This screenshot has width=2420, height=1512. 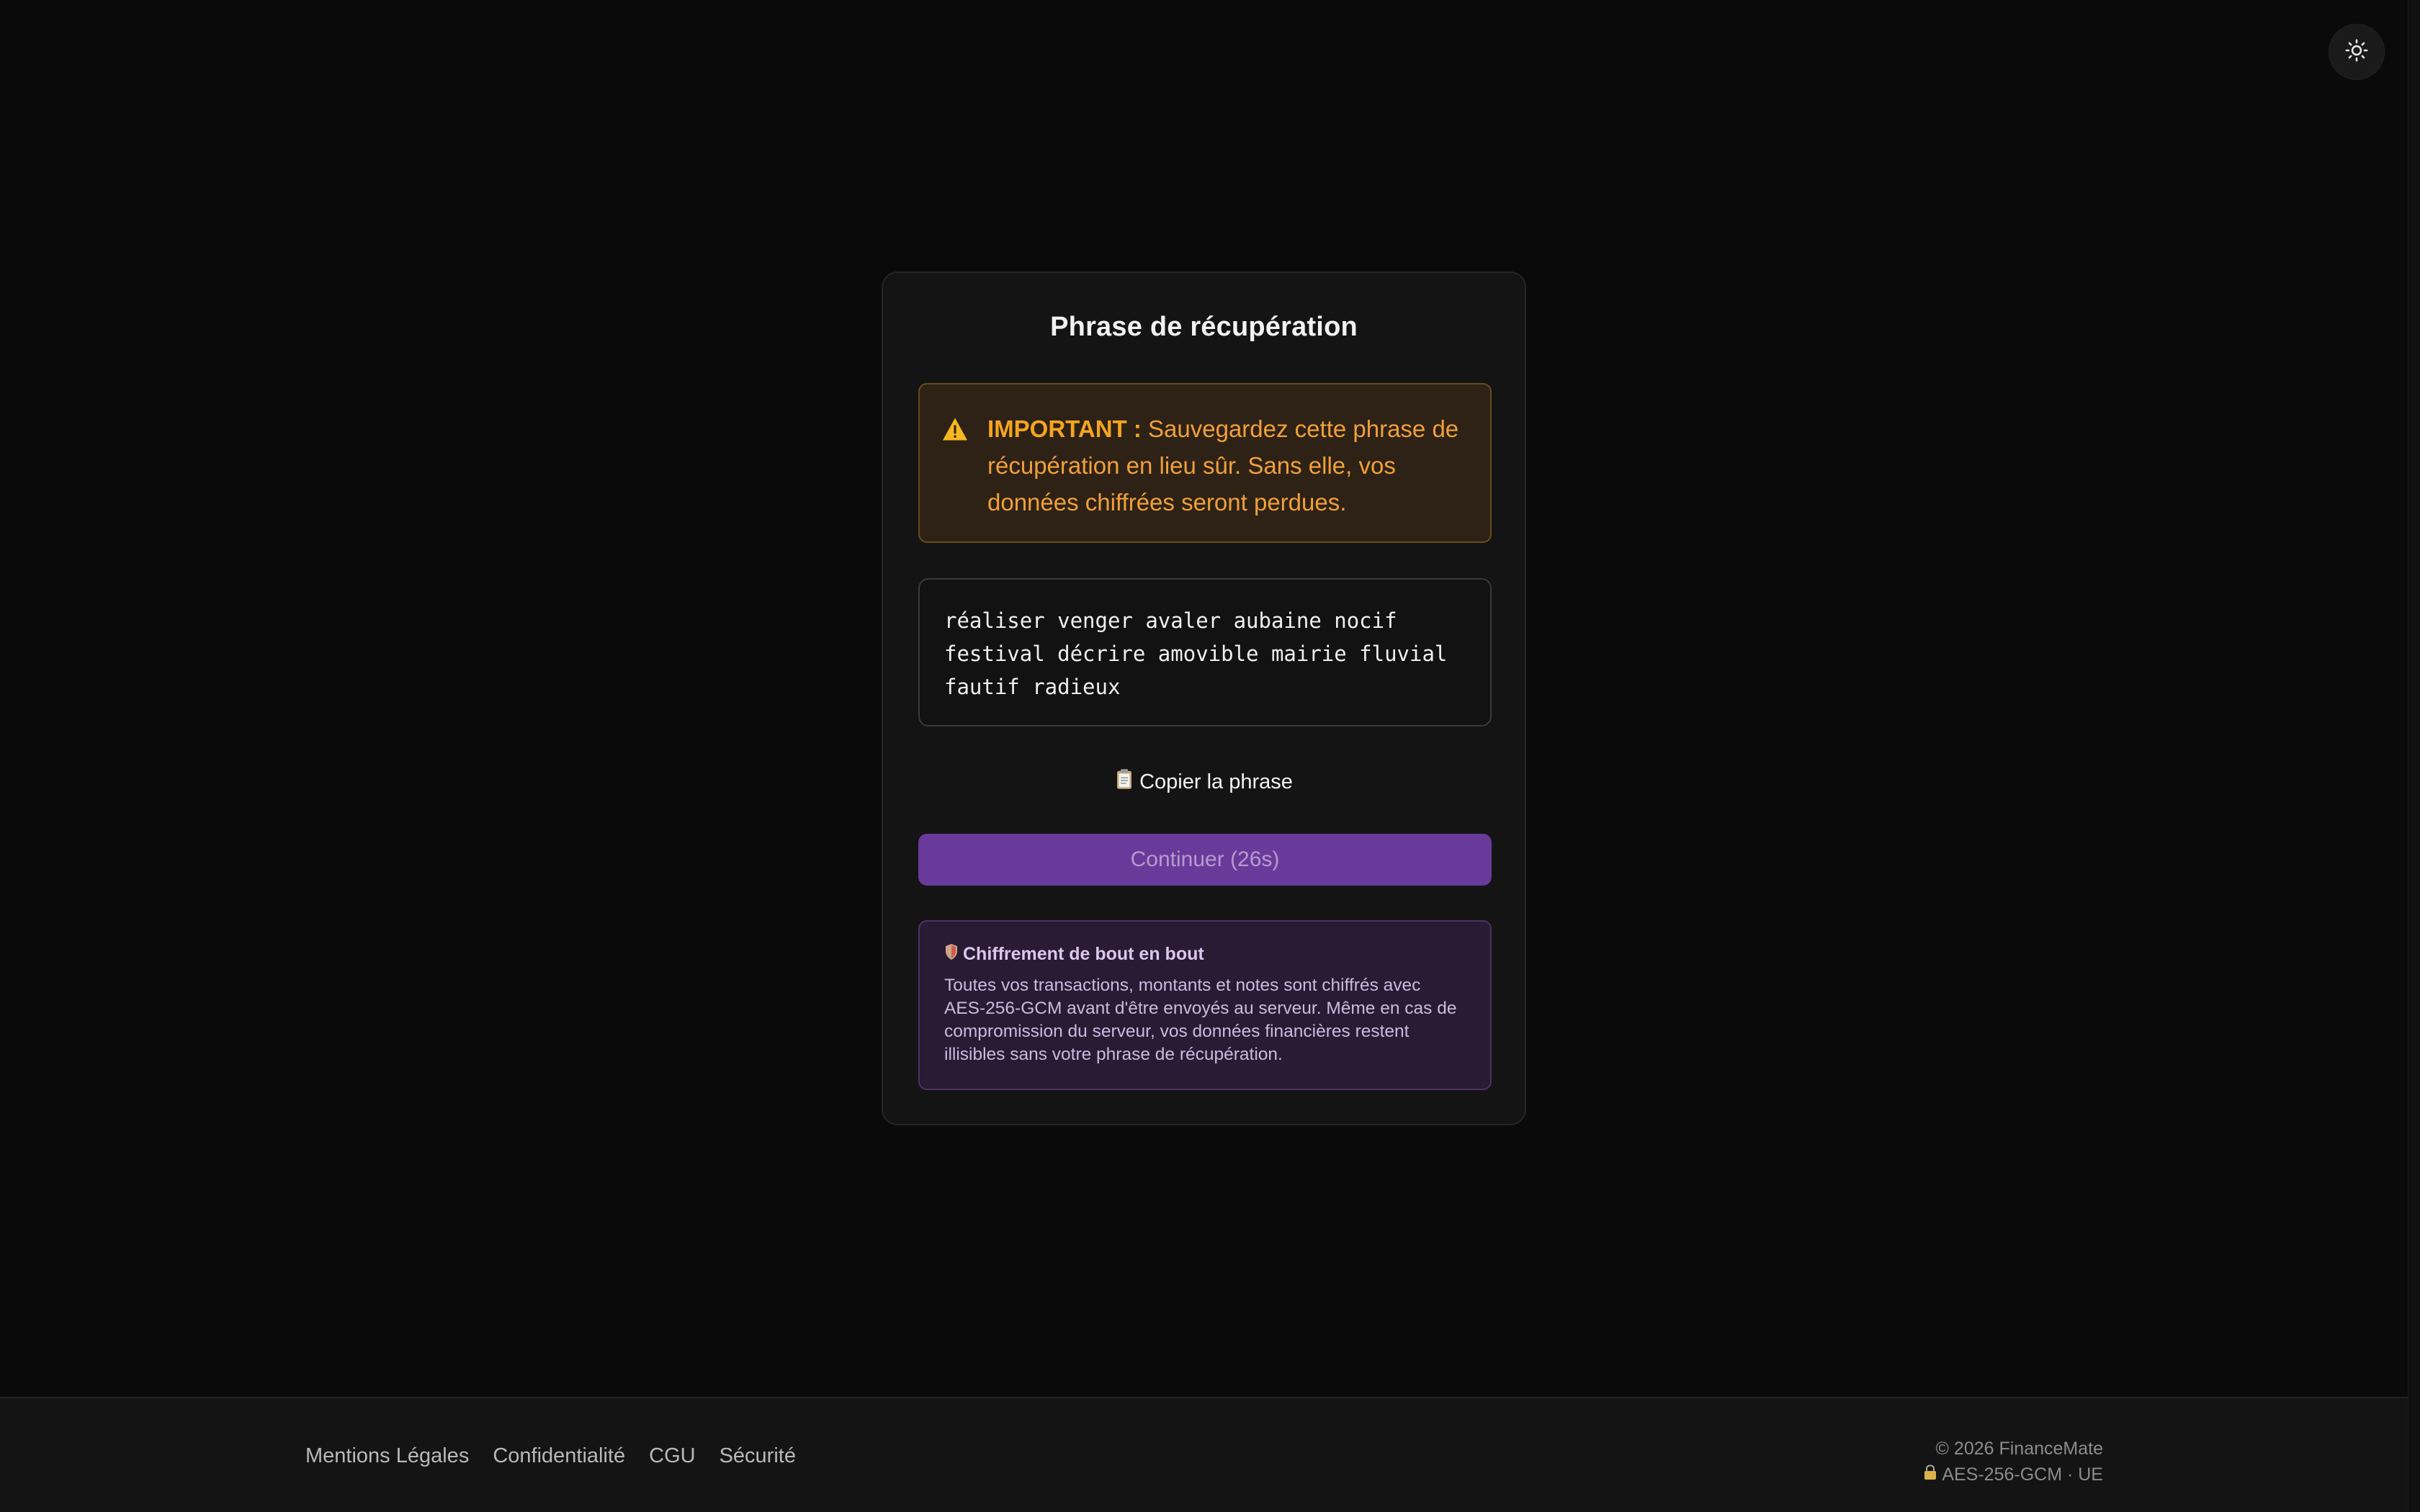 I want to click on theme-toggle-button, so click(x=2357, y=52).